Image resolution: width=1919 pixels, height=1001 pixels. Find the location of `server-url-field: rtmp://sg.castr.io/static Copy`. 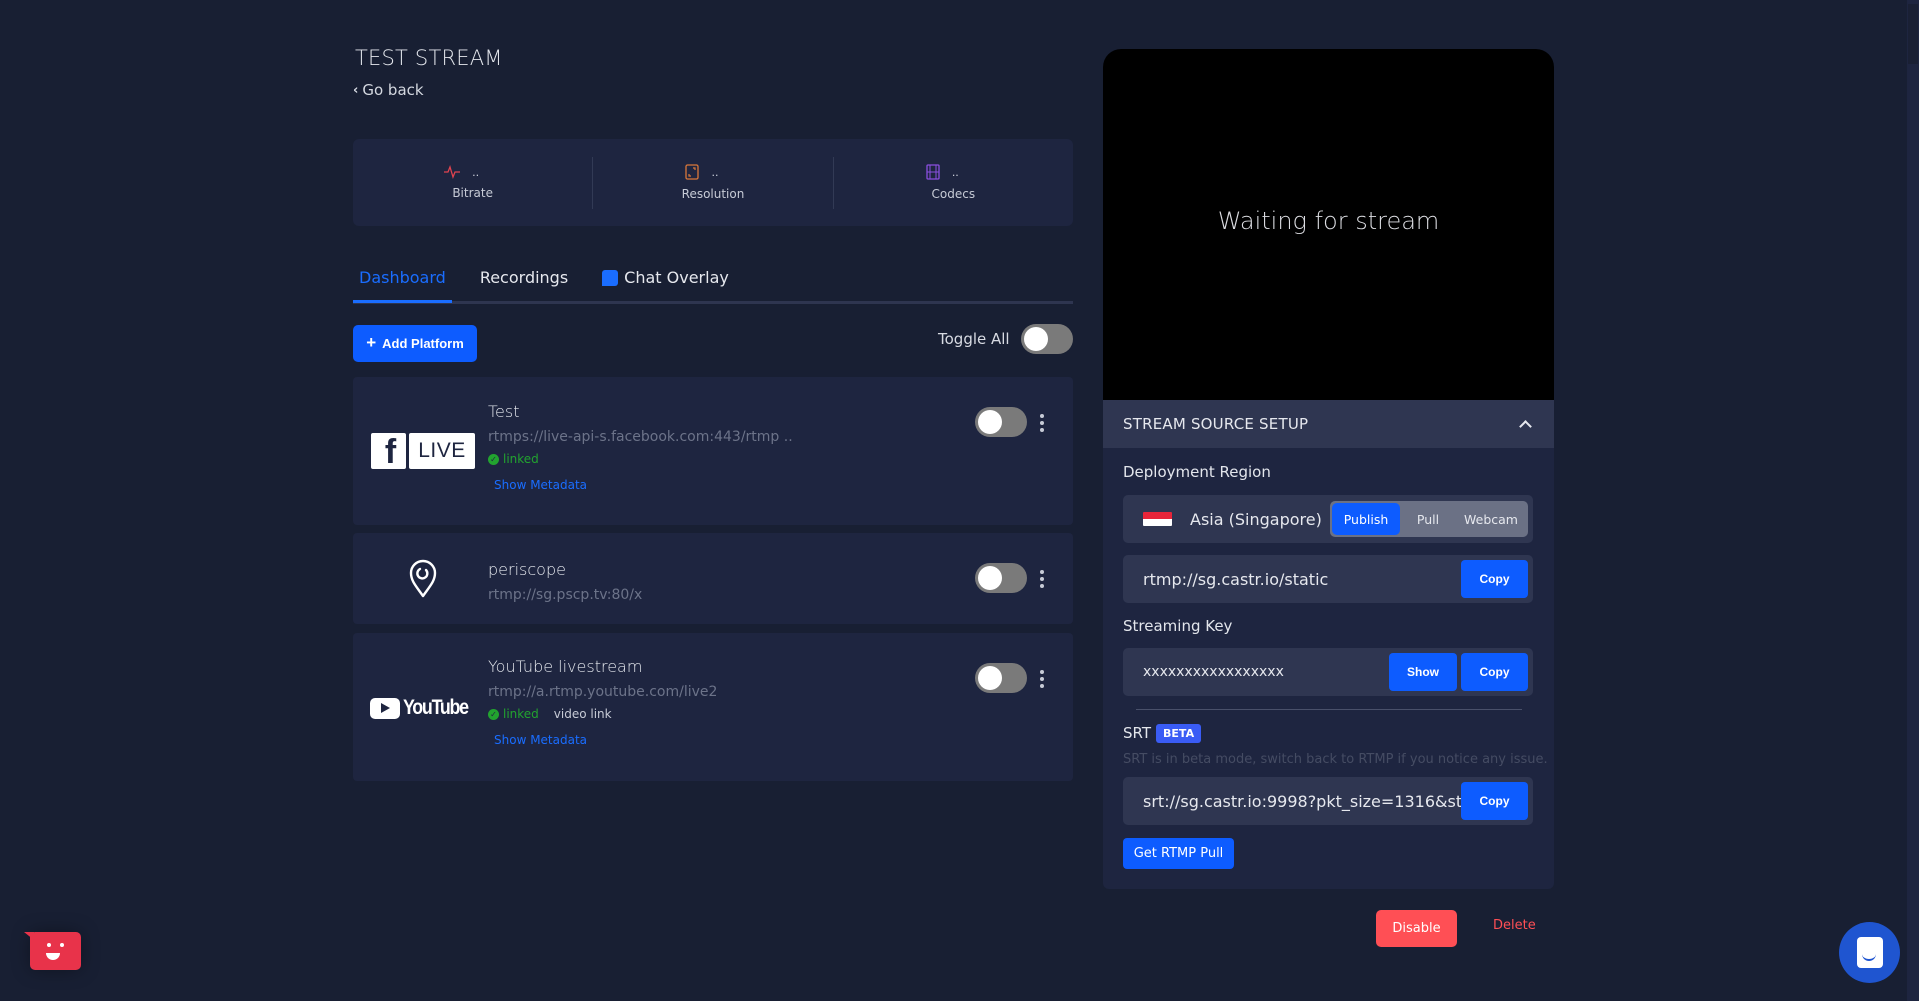

server-url-field: rtmp://sg.castr.io/static Copy is located at coordinates (1328, 579).